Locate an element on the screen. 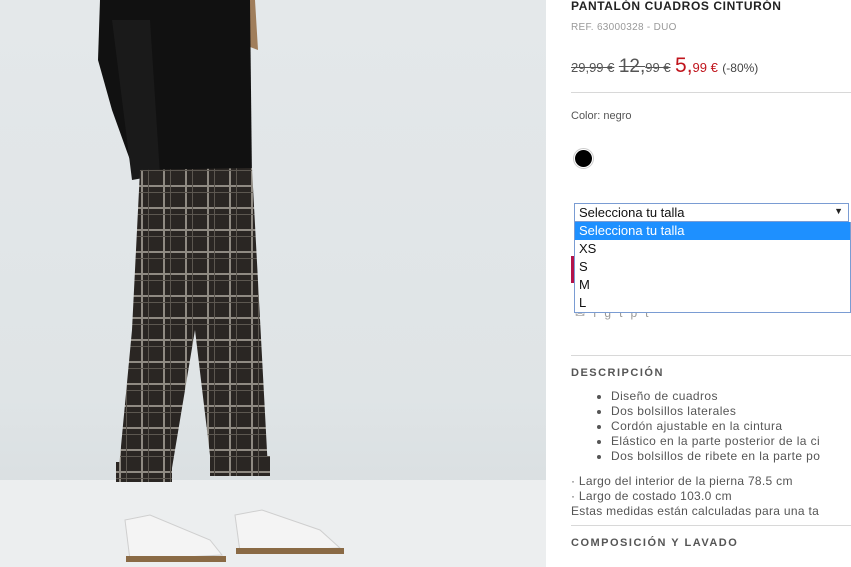 This screenshot has height=567, width=851. list-item: Dos bolsillos de ribete en la parte po is located at coordinates (715, 456).